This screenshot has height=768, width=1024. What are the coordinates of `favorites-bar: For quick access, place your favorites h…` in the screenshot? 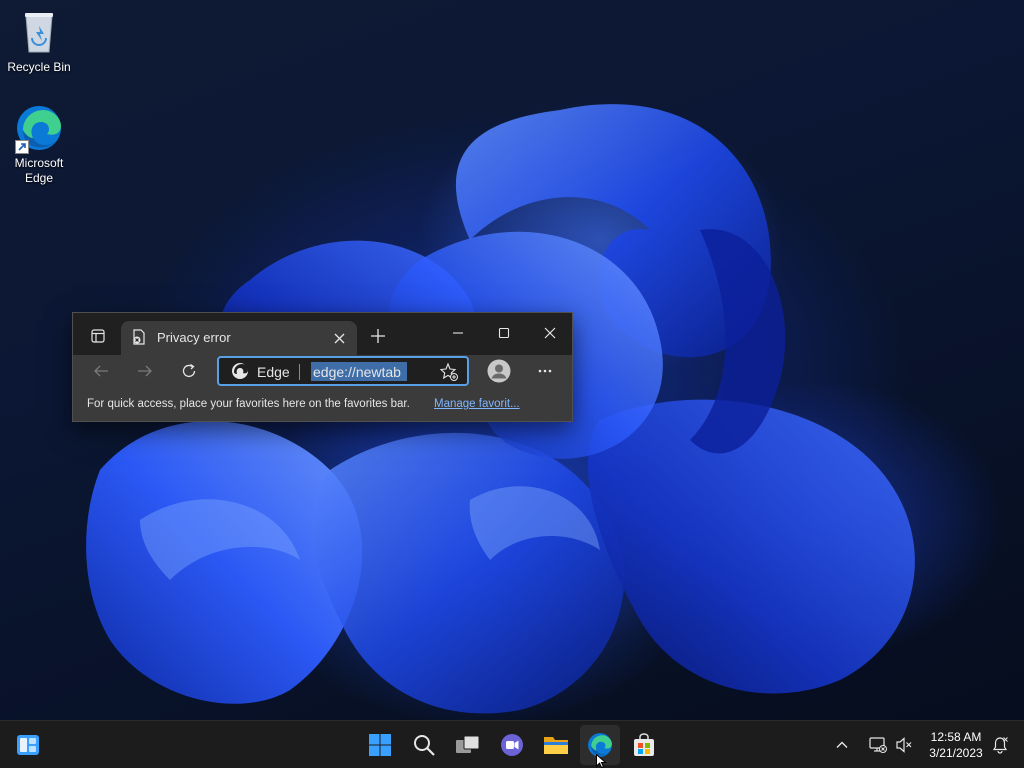 It's located at (322, 404).